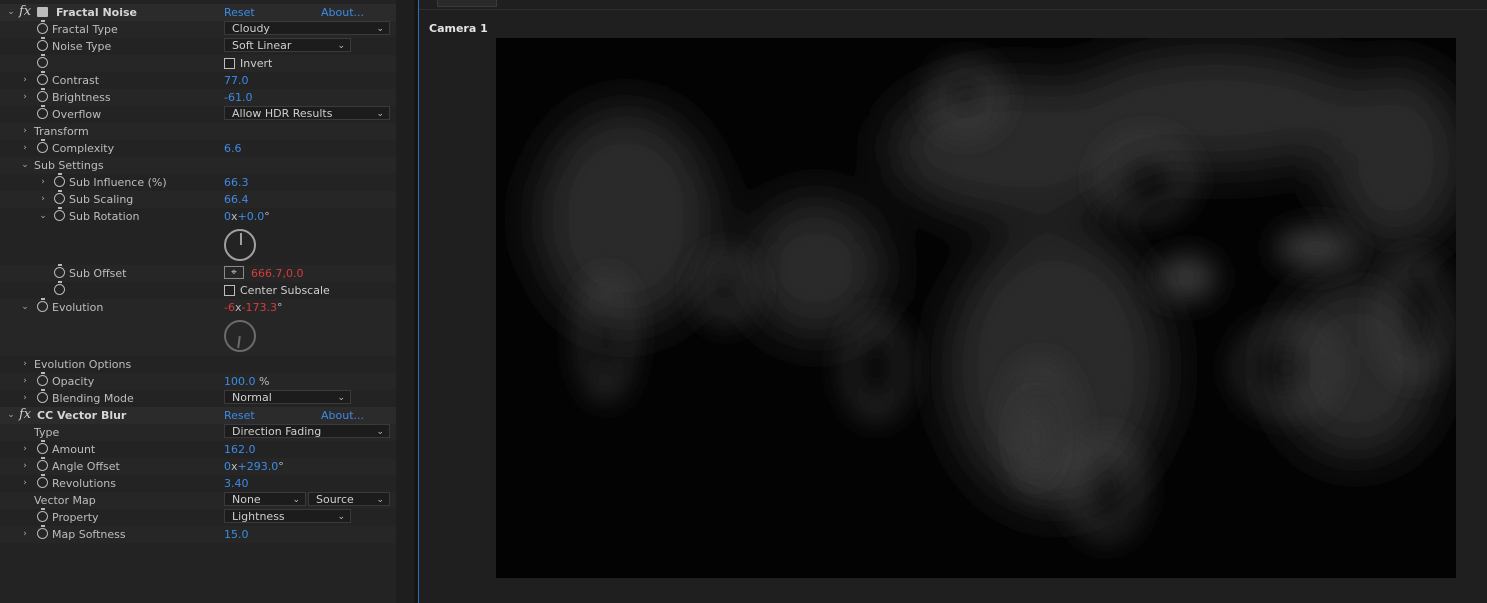 The image size is (1487, 603). Describe the element at coordinates (287, 397) in the screenshot. I see `blending-mode-dropdown: Normal ⌄` at that location.